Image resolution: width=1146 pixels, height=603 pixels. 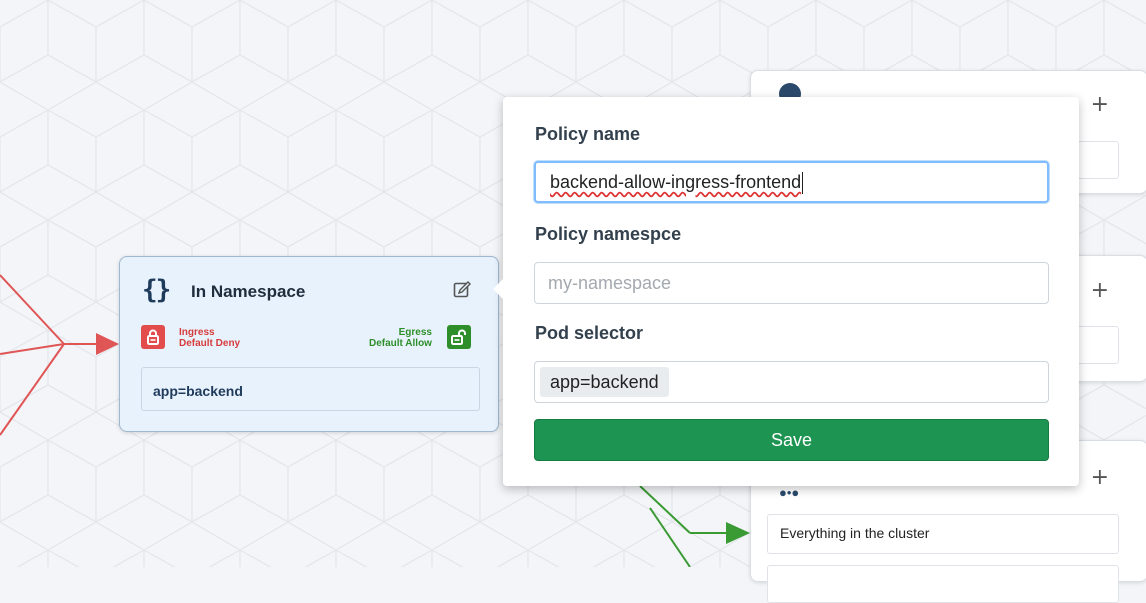 What do you see at coordinates (676, 182) in the screenshot?
I see `policy-name-value: backend-allow-ingress-frontend` at bounding box center [676, 182].